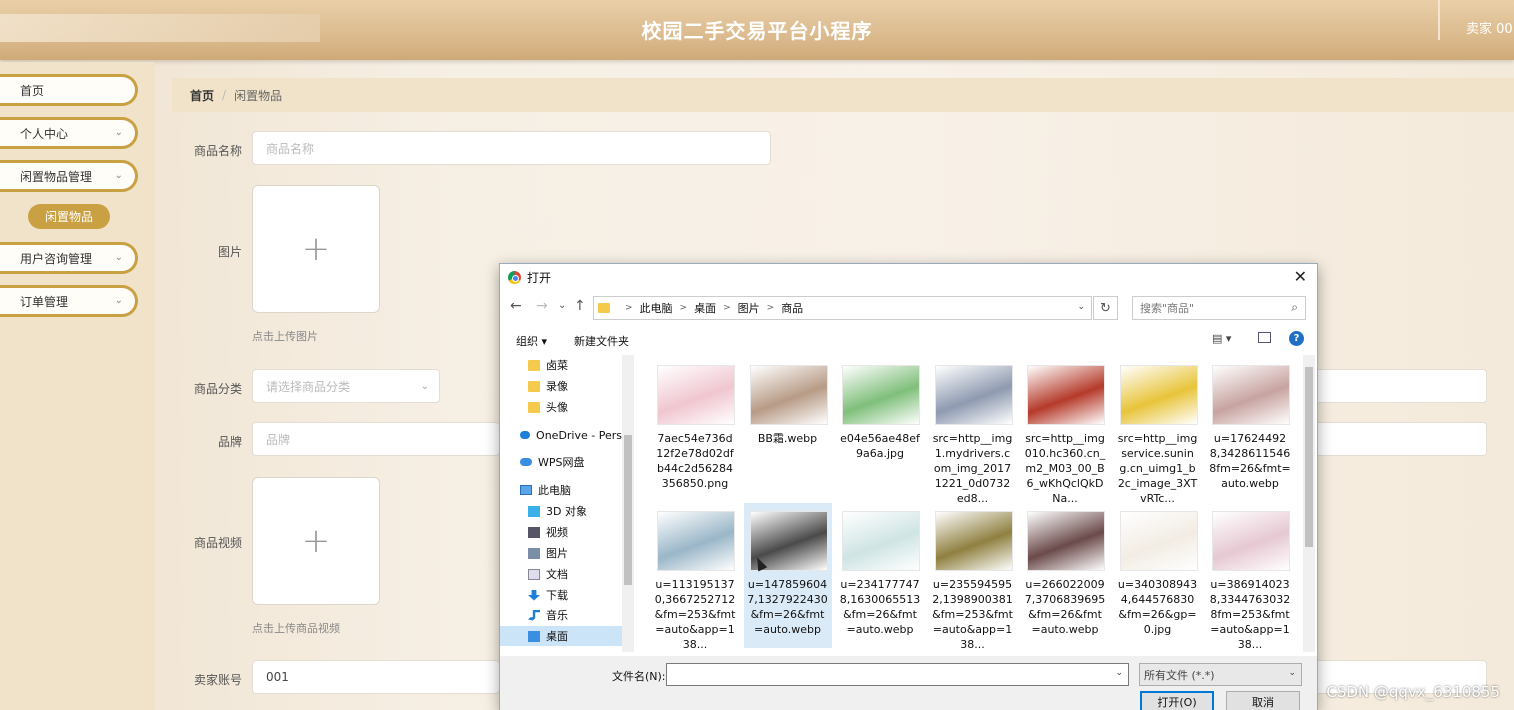 Image resolution: width=1514 pixels, height=710 pixels. What do you see at coordinates (69, 90) in the screenshot?
I see `sidebar-item-home: 首页` at bounding box center [69, 90].